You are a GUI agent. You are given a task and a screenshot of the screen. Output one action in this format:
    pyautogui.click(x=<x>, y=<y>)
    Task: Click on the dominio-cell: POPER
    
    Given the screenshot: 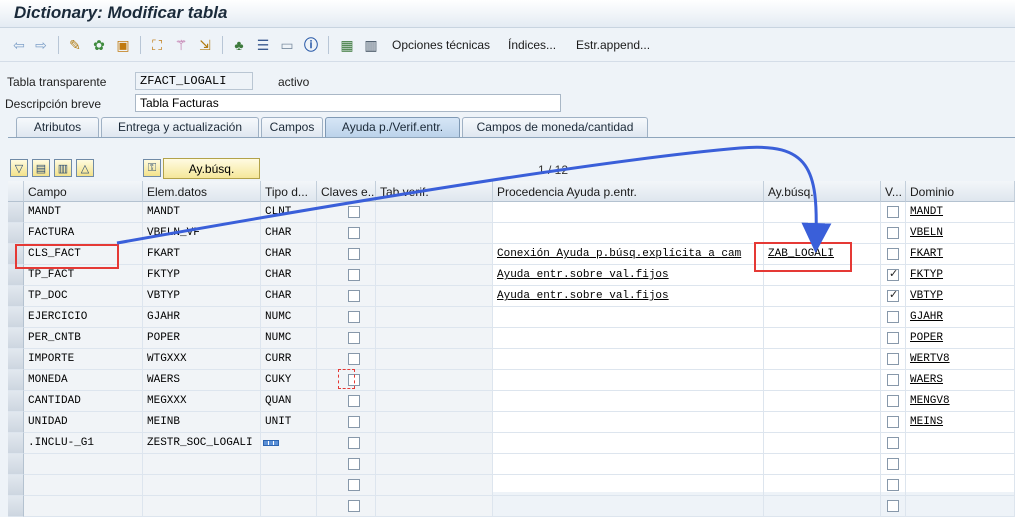 What is the action you would take?
    pyautogui.click(x=960, y=338)
    